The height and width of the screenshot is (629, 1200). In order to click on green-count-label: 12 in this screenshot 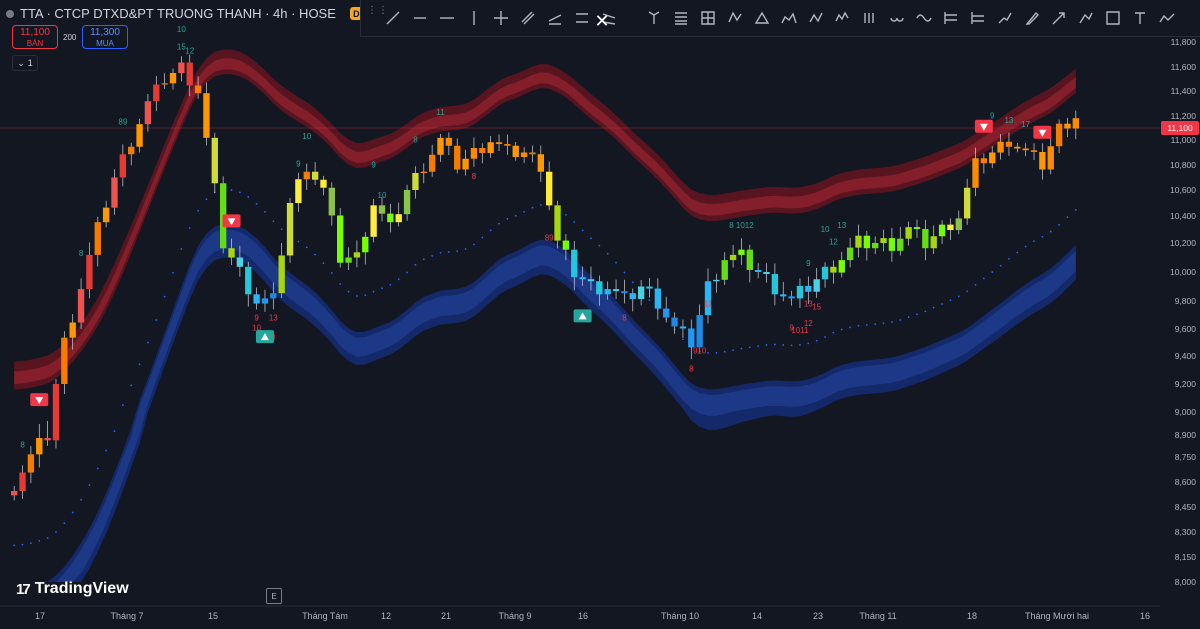, I will do `click(833, 241)`.